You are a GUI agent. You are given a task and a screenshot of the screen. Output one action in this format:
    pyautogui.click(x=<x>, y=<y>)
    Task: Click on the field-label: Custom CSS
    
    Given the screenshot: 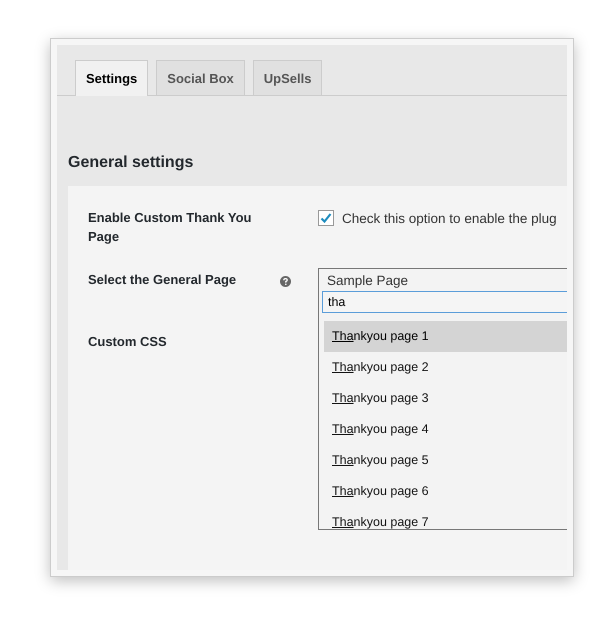 What is the action you would take?
    pyautogui.click(x=128, y=342)
    